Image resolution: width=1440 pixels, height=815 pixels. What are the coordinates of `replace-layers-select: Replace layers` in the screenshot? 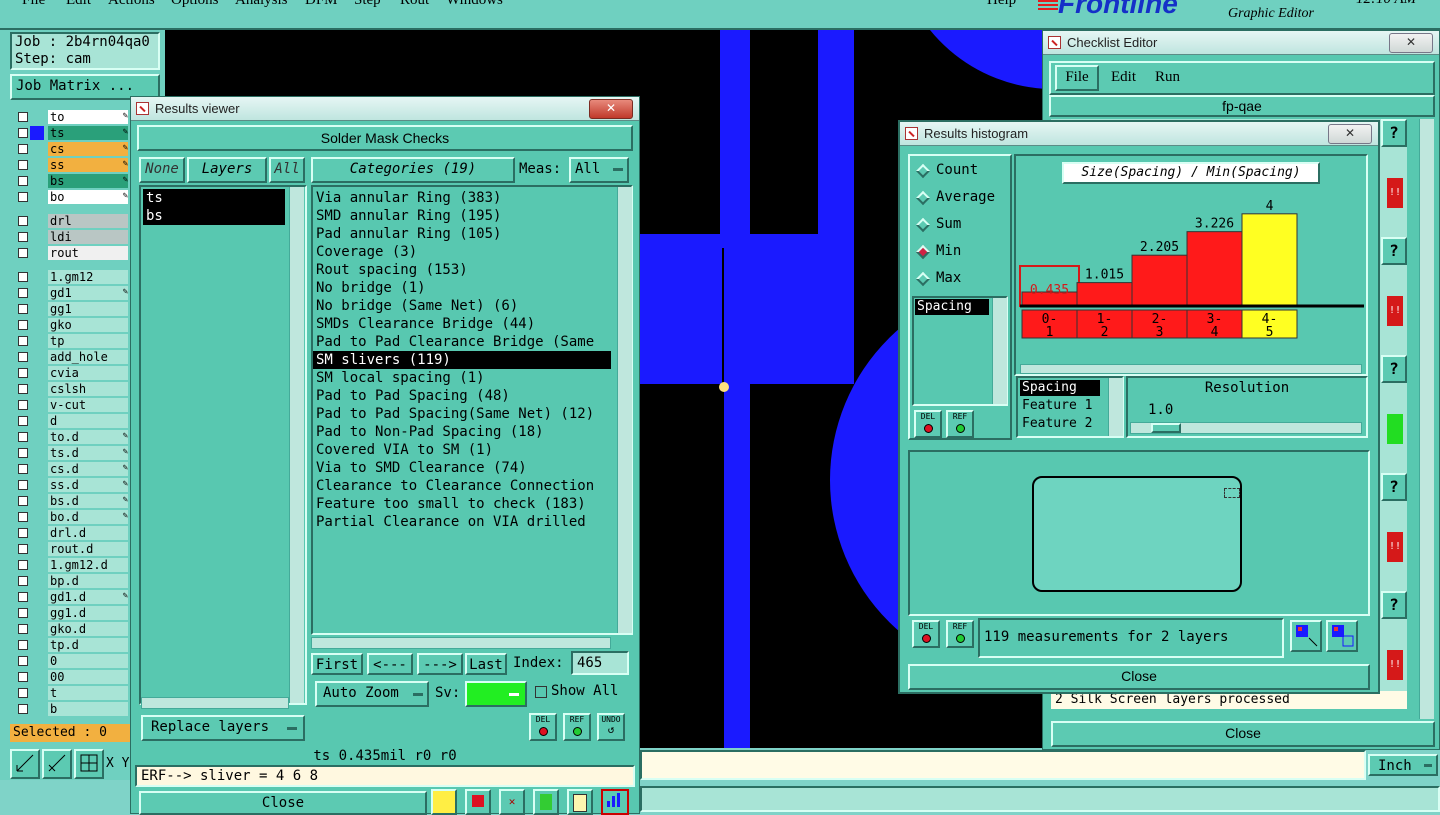 It's located at (223, 728).